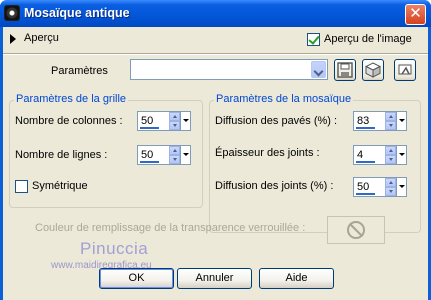 This screenshot has height=300, width=431. I want to click on chevron-down-icon, so click(318, 69).